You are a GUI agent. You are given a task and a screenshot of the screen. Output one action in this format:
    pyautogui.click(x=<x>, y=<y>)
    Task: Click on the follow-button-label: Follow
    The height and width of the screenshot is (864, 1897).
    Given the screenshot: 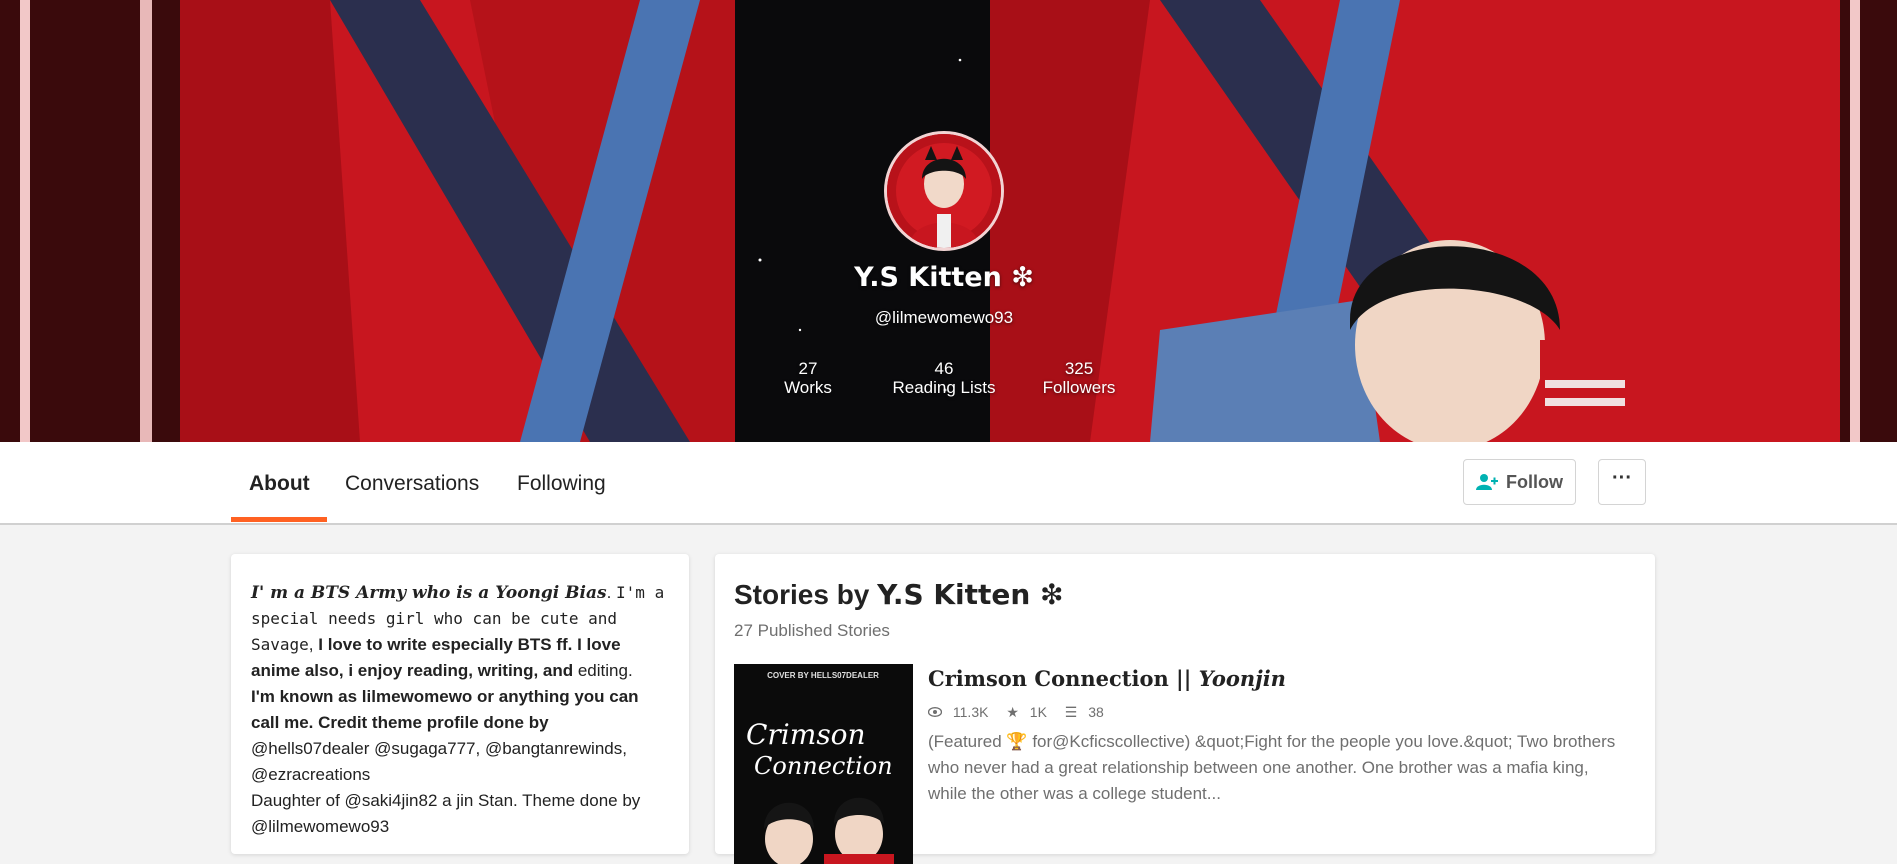 What is the action you would take?
    pyautogui.click(x=1534, y=482)
    